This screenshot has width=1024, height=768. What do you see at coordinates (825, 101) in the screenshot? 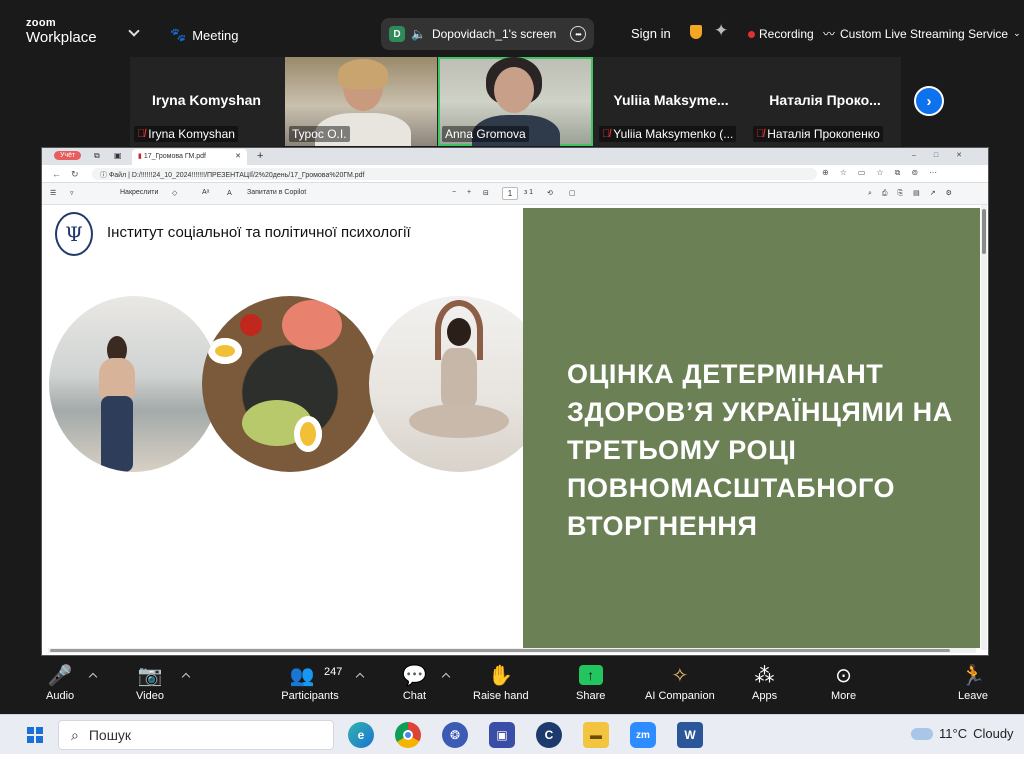
I see `participant-tile: Наталія Проко... 🎙̸ Наталія Прокопенко` at bounding box center [825, 101].